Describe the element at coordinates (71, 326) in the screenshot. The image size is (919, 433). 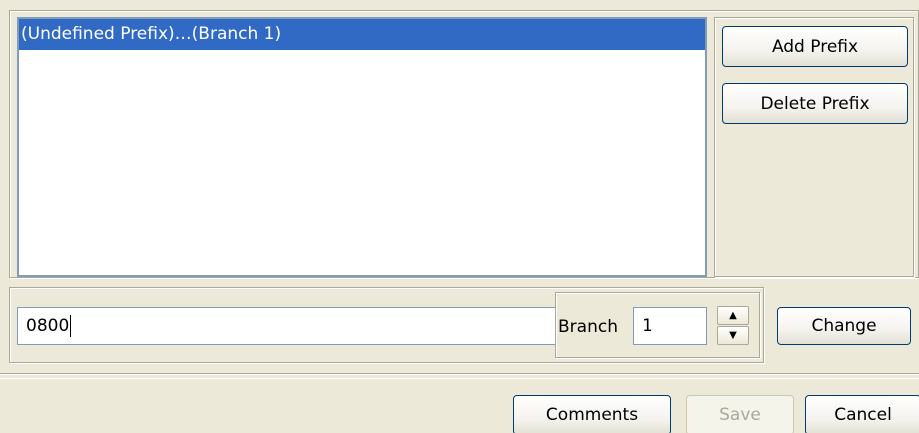
I see `text-caret` at that location.